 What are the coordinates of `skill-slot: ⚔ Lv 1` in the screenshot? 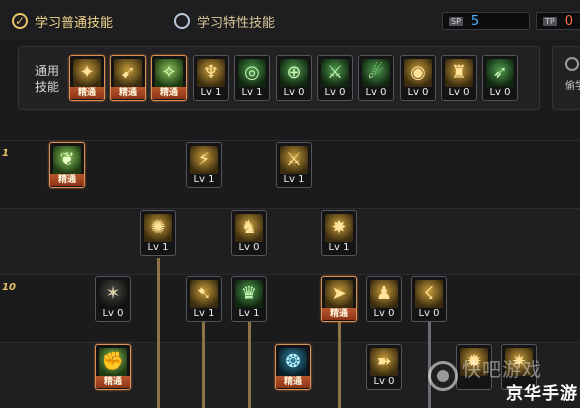 It's located at (294, 165).